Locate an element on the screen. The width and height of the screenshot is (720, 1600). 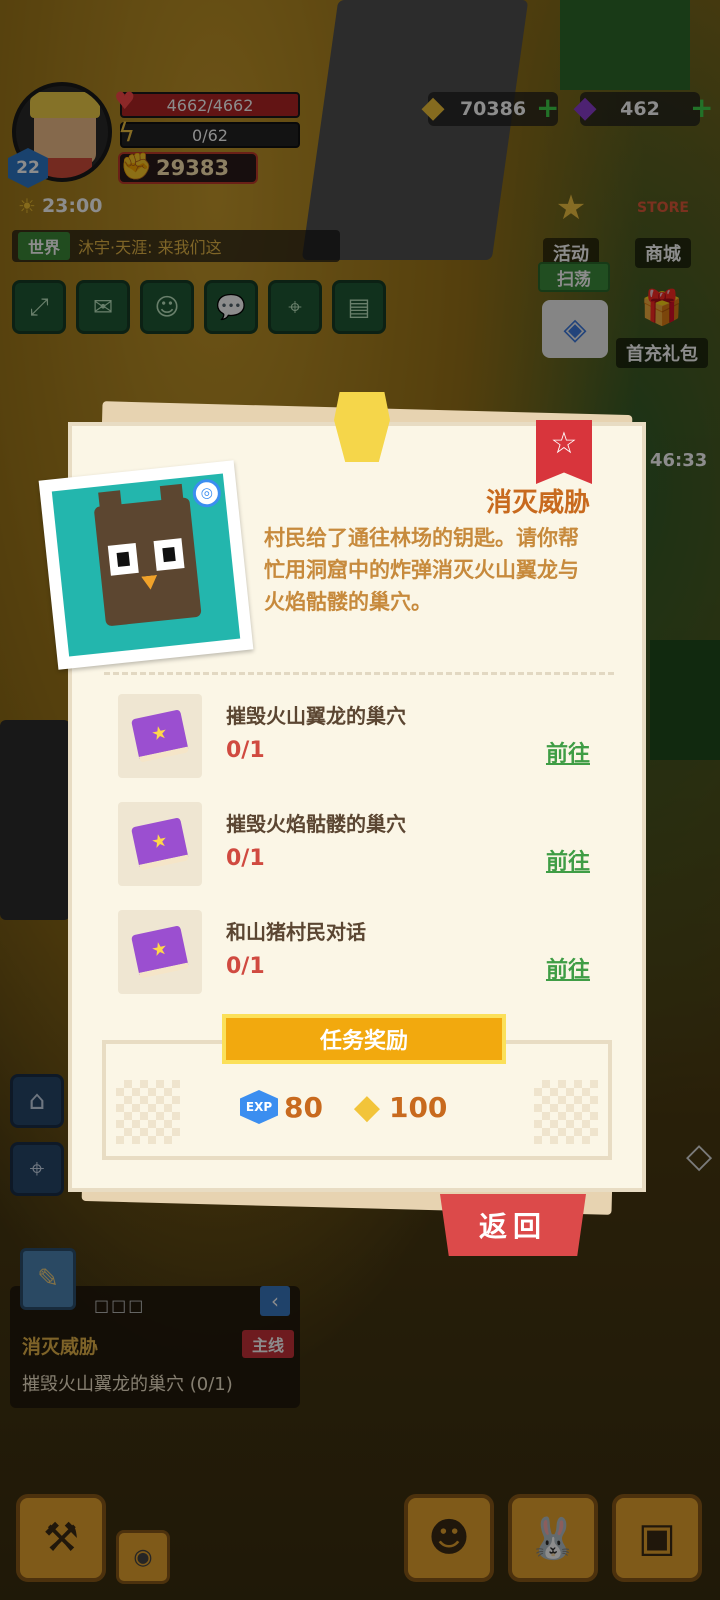
reward-header: 任务奖励 is located at coordinates (364, 1039).